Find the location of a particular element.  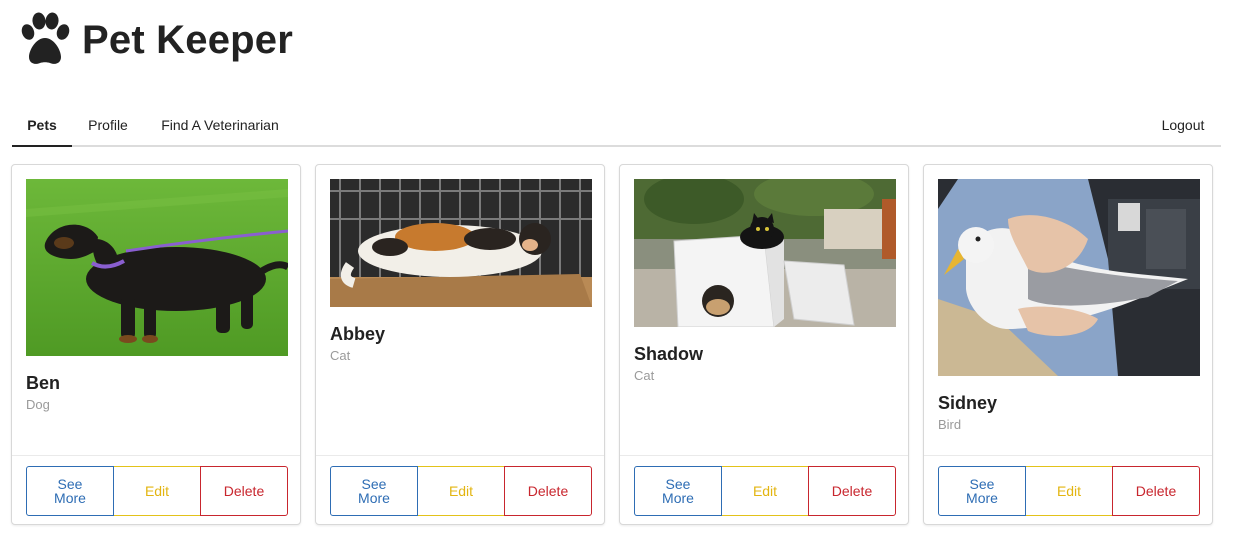

app-header: Pet Keeper is located at coordinates (154, 40).